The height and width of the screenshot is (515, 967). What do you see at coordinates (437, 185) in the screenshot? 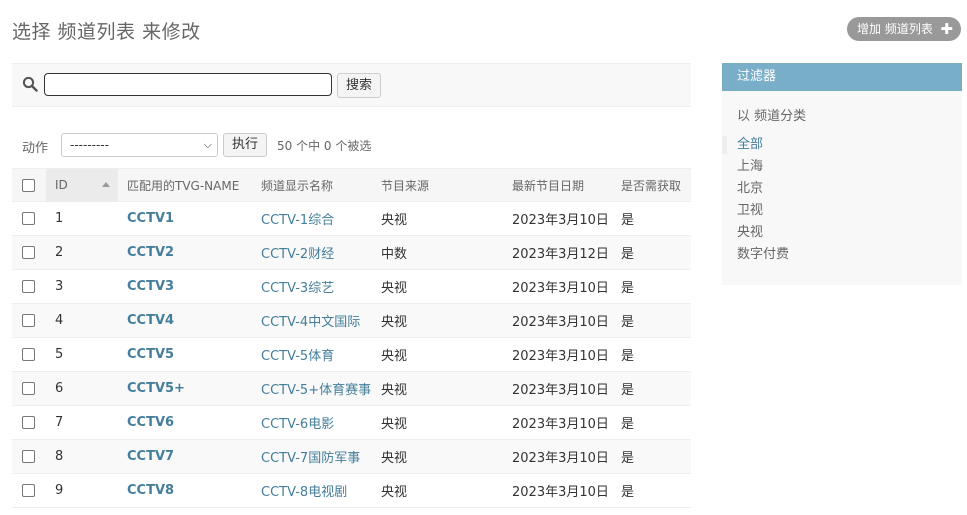
I see `column-header-source: 节目来源` at bounding box center [437, 185].